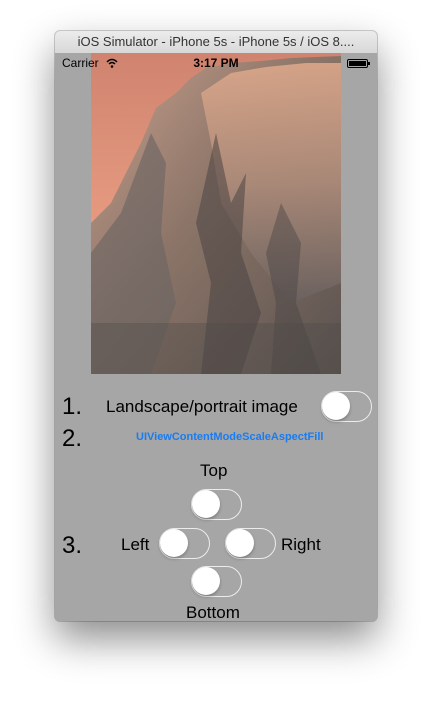 The image size is (432, 702). Describe the element at coordinates (213, 612) in the screenshot. I see `bottom-label: Bottom` at that location.